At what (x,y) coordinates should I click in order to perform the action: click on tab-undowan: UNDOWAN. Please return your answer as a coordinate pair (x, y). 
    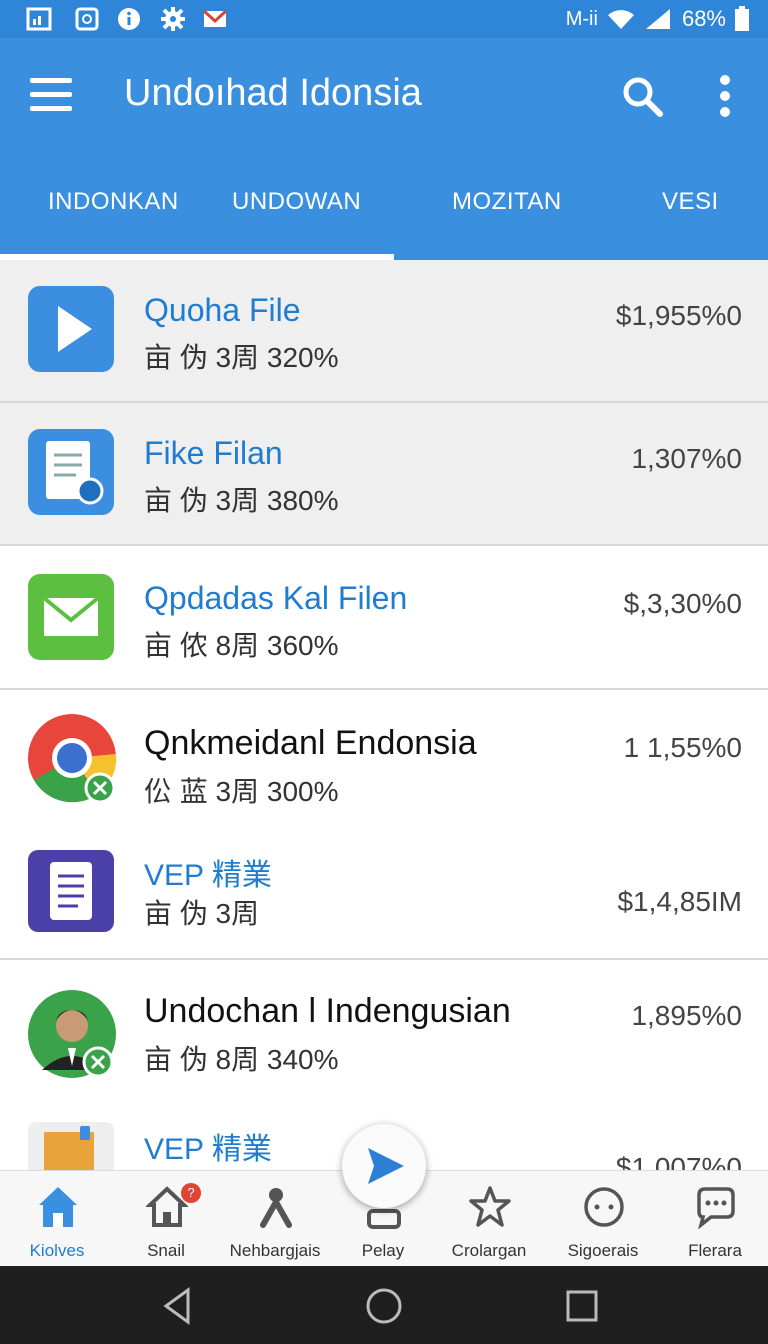
    Looking at the image, I should click on (296, 202).